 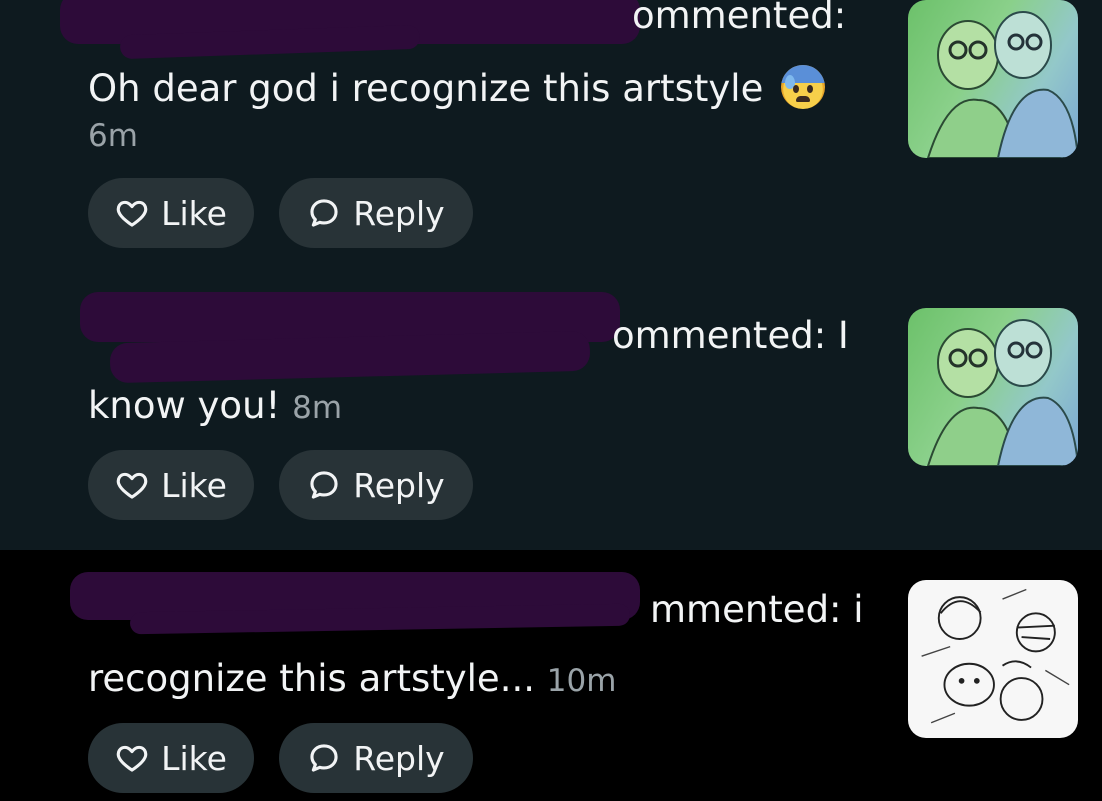 What do you see at coordinates (184, 405) in the screenshot?
I see `comment-body: know you!` at bounding box center [184, 405].